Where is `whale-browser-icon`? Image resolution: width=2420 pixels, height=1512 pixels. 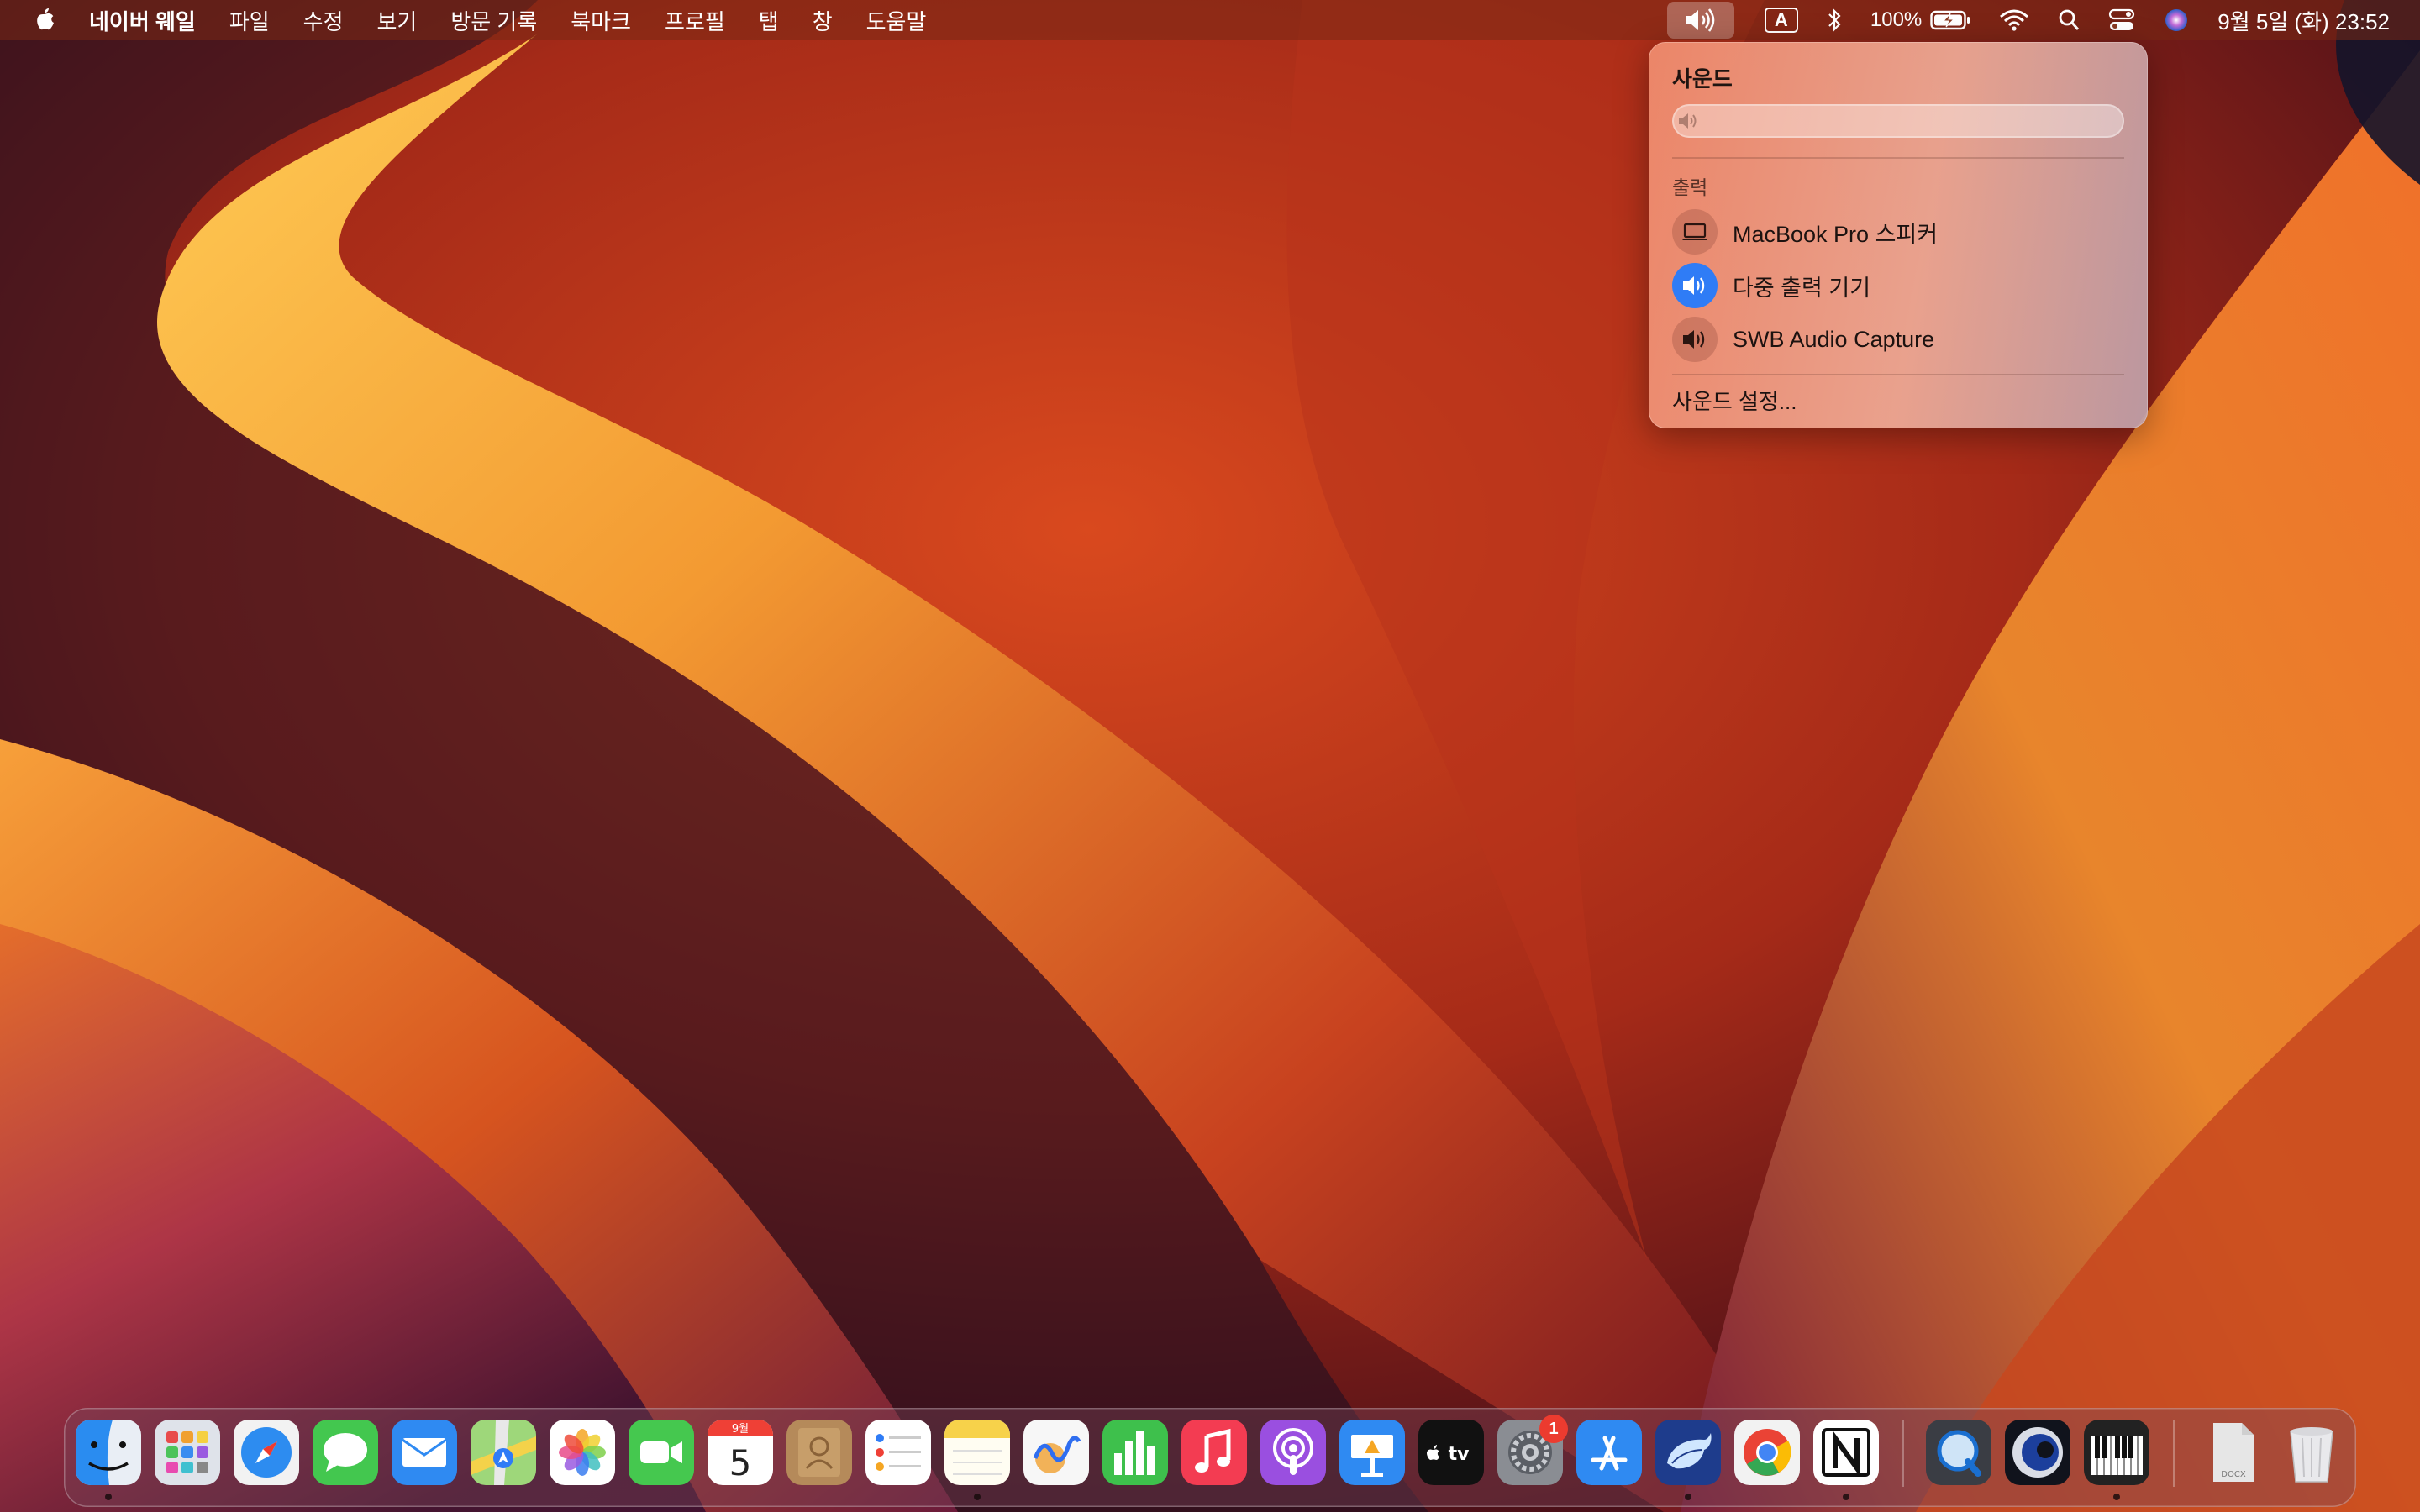
whale-browser-icon is located at coordinates (1688, 1452).